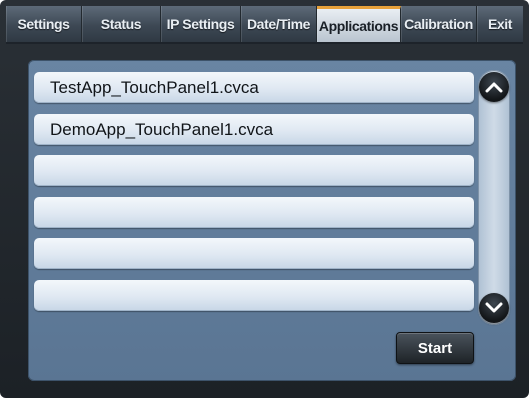 Image resolution: width=529 pixels, height=398 pixels. I want to click on list-scrollbar, so click(494, 197).